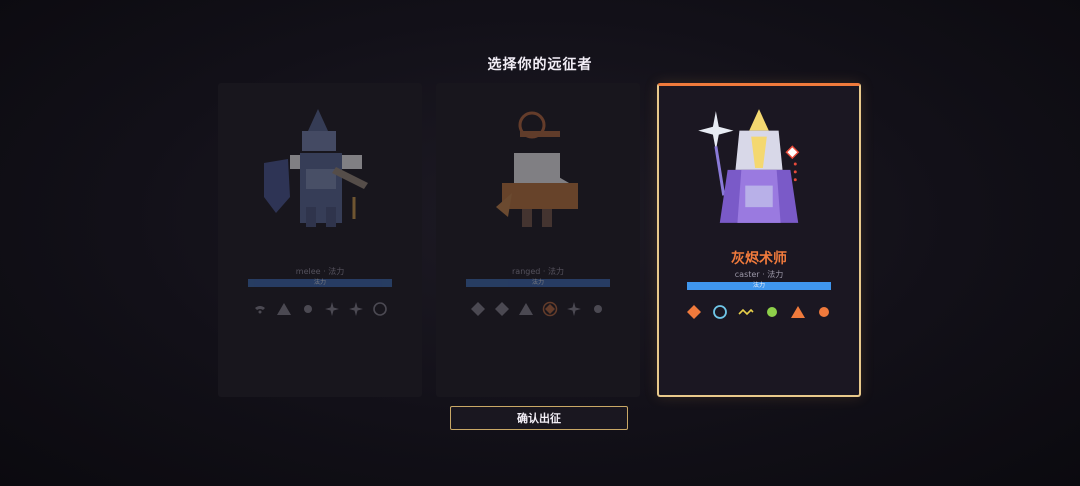 The width and height of the screenshot is (1080, 486). What do you see at coordinates (746, 312) in the screenshot?
I see `wave-icon` at bounding box center [746, 312].